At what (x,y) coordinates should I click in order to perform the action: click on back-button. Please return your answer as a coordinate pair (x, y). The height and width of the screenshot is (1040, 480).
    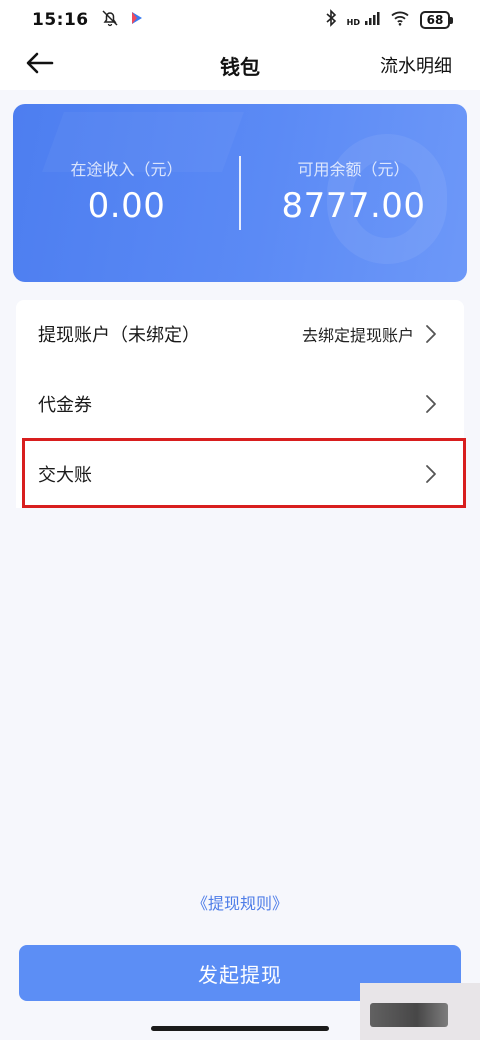
    Looking at the image, I should click on (40, 65).